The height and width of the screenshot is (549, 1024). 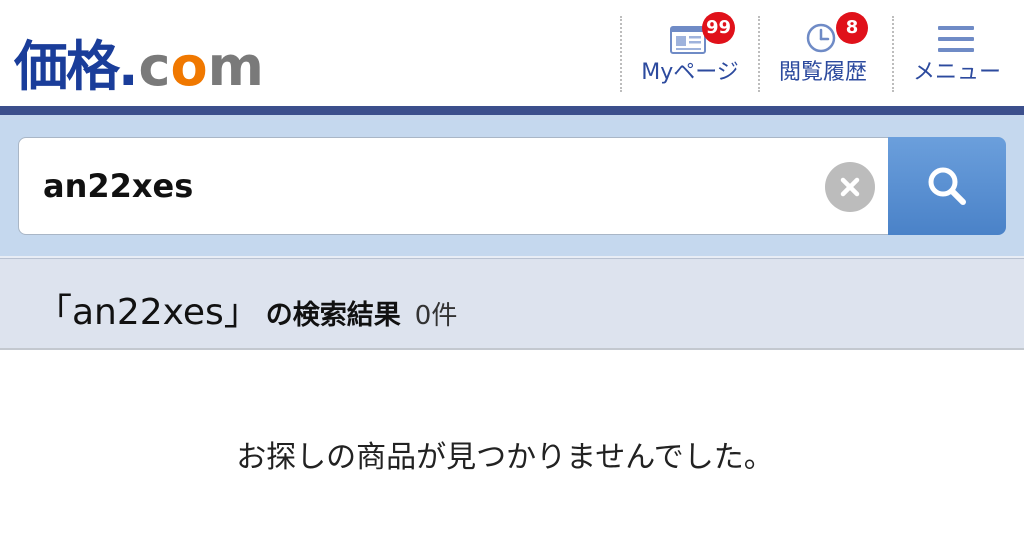 I want to click on search-submit-button, so click(x=947, y=186).